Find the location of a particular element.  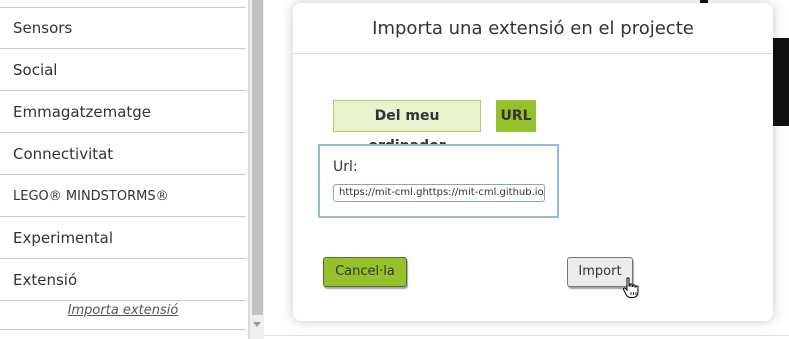

url-label: Url: is located at coordinates (345, 167).